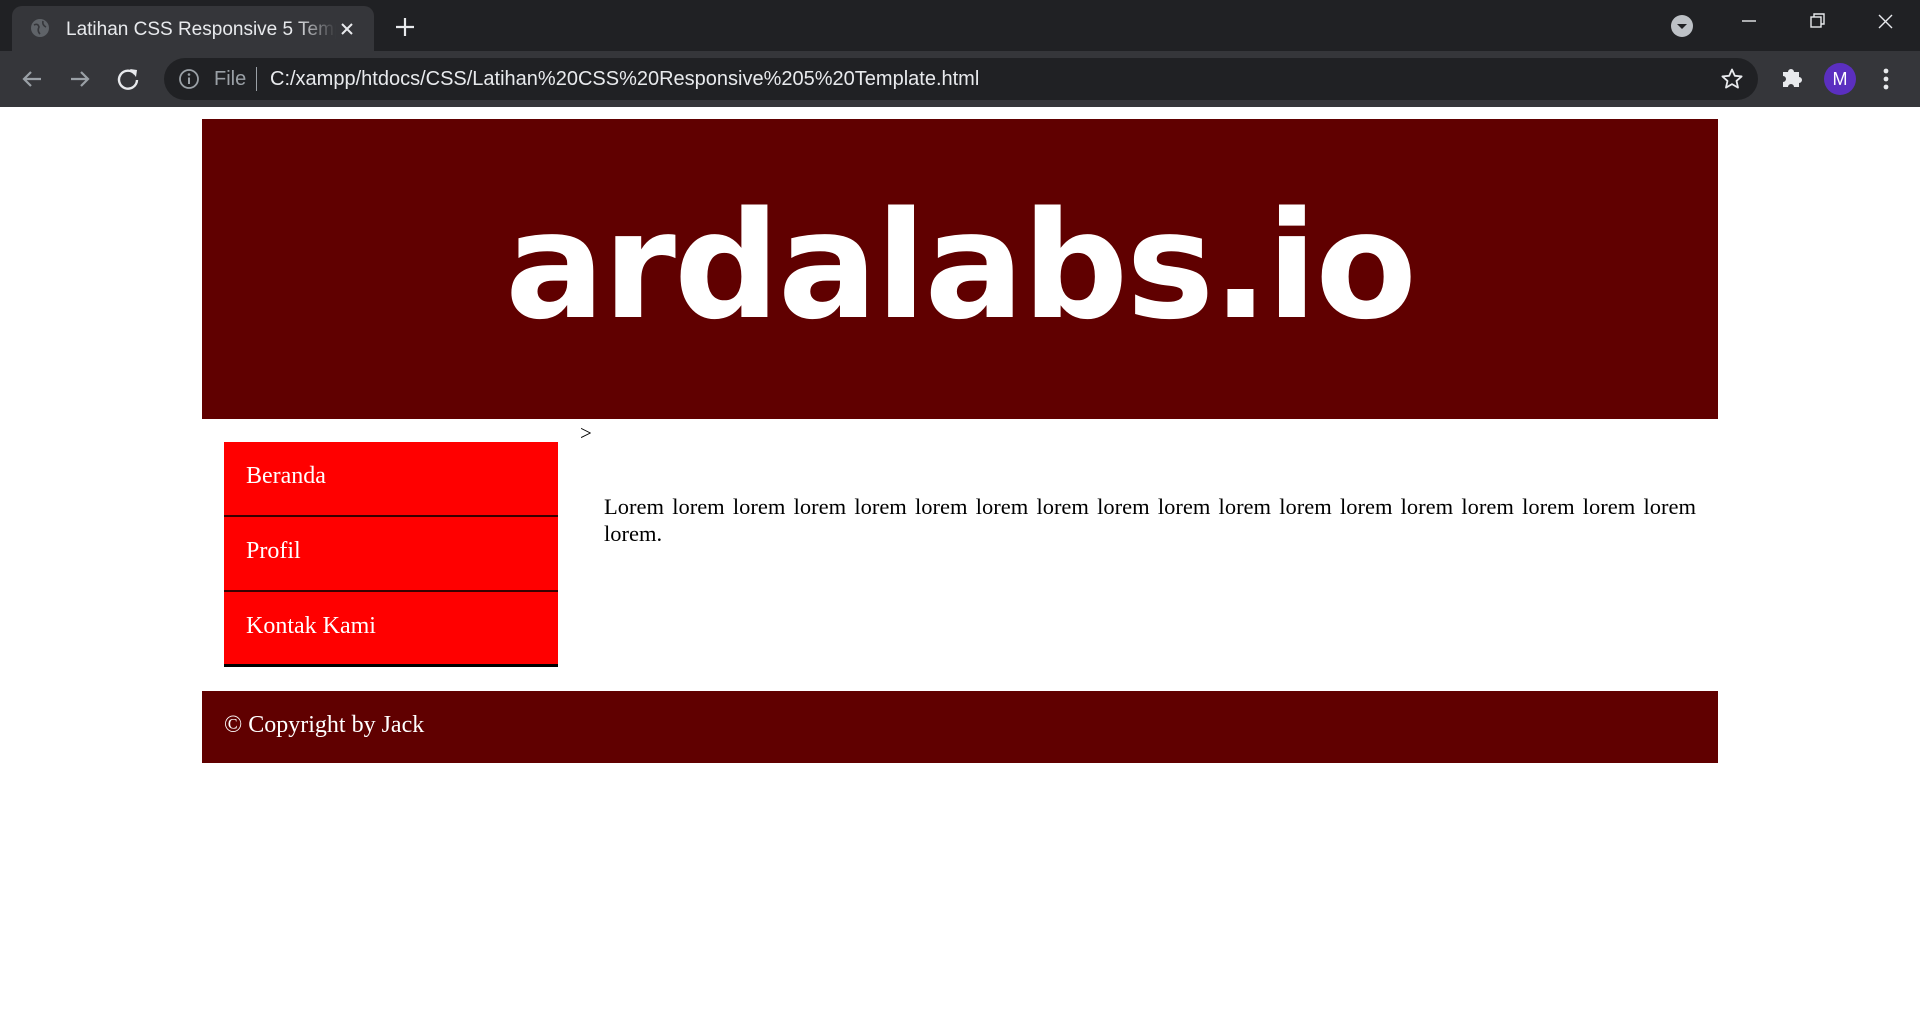  I want to click on back-icon, so click(32, 79).